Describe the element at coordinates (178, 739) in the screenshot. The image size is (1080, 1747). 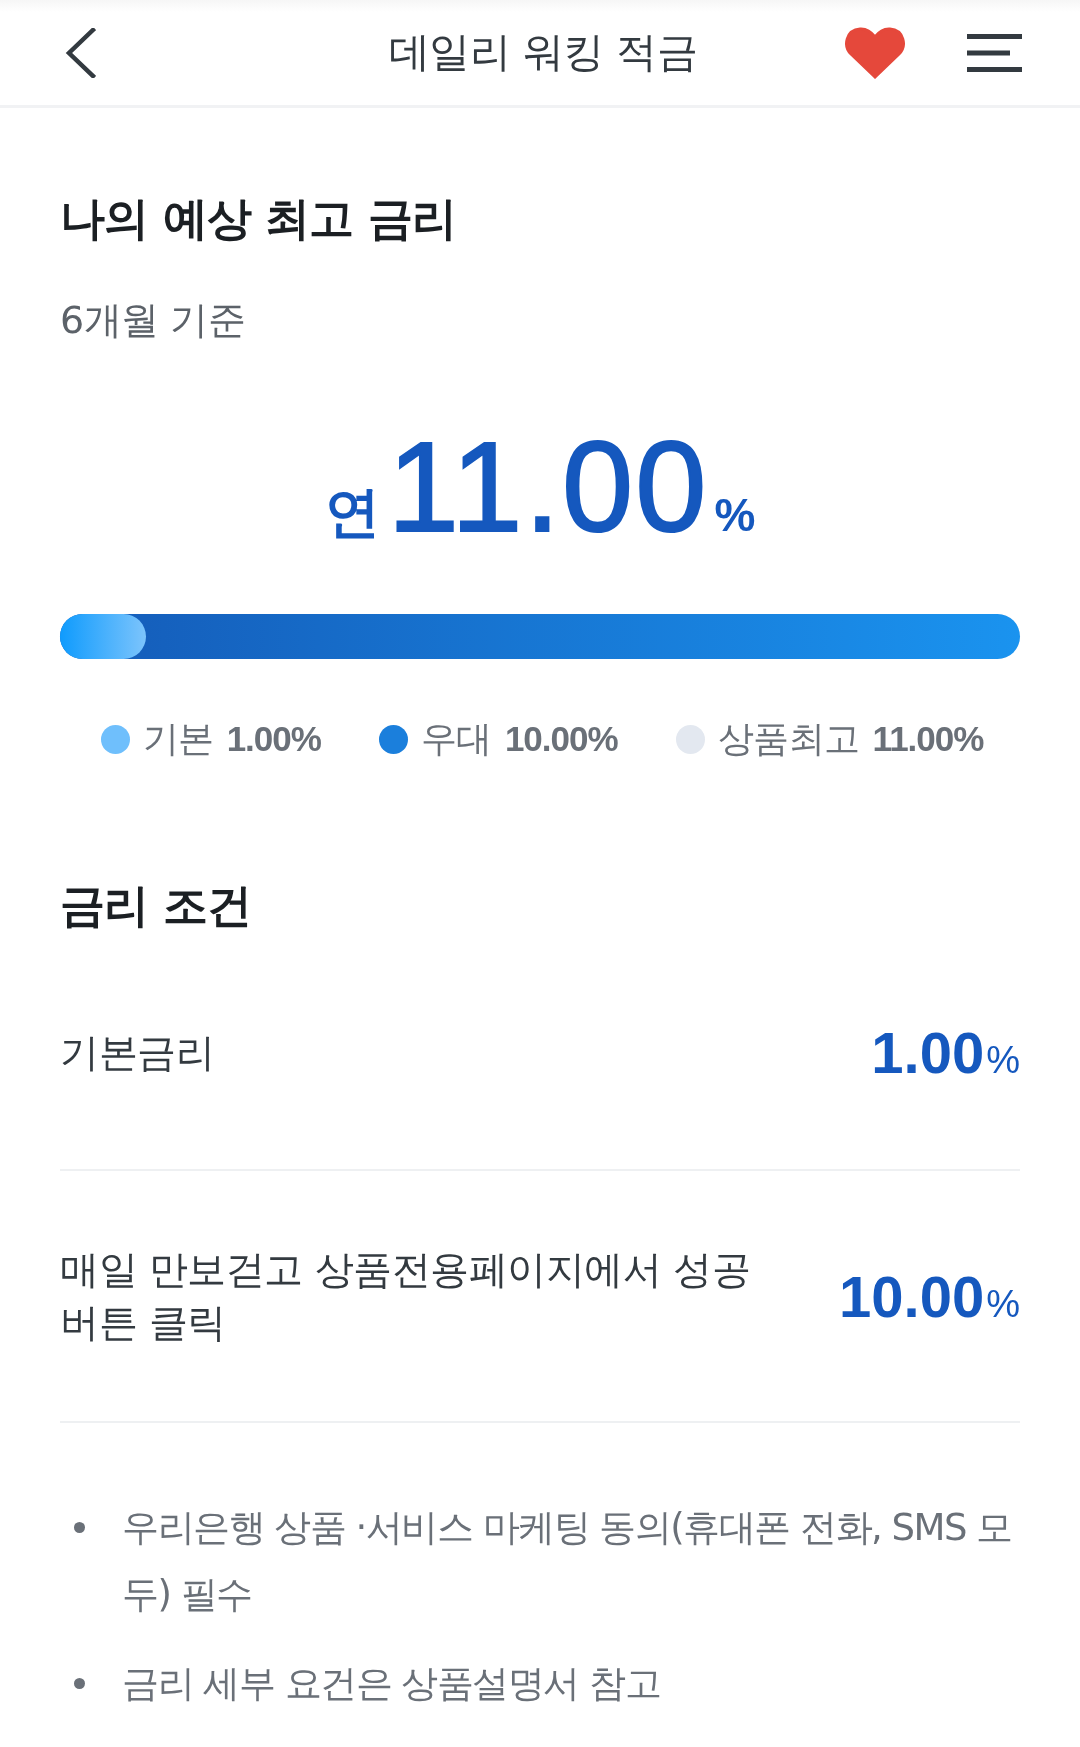
I see `legend-label: 기본` at that location.